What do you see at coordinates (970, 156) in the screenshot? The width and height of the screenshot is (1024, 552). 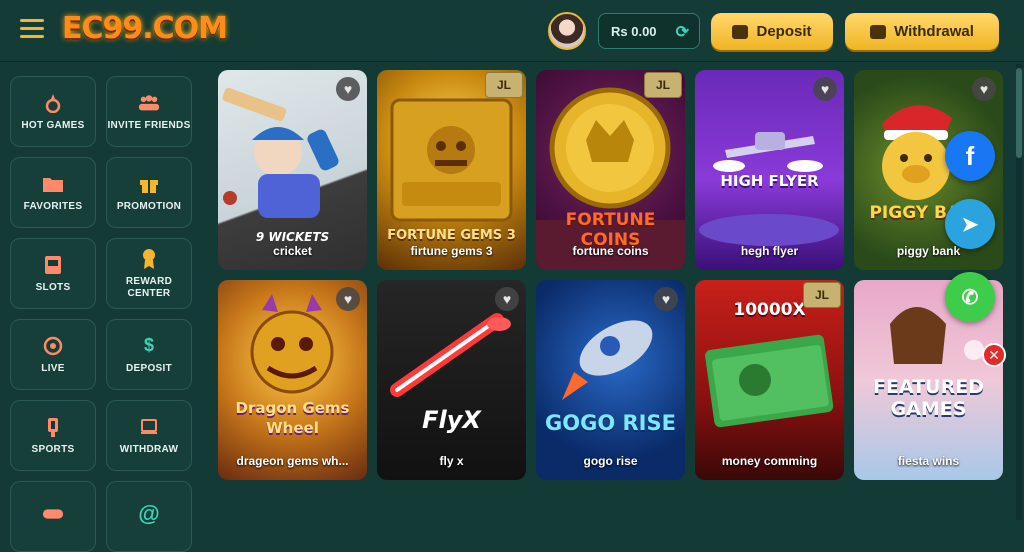 I see `facebook-icon: f` at bounding box center [970, 156].